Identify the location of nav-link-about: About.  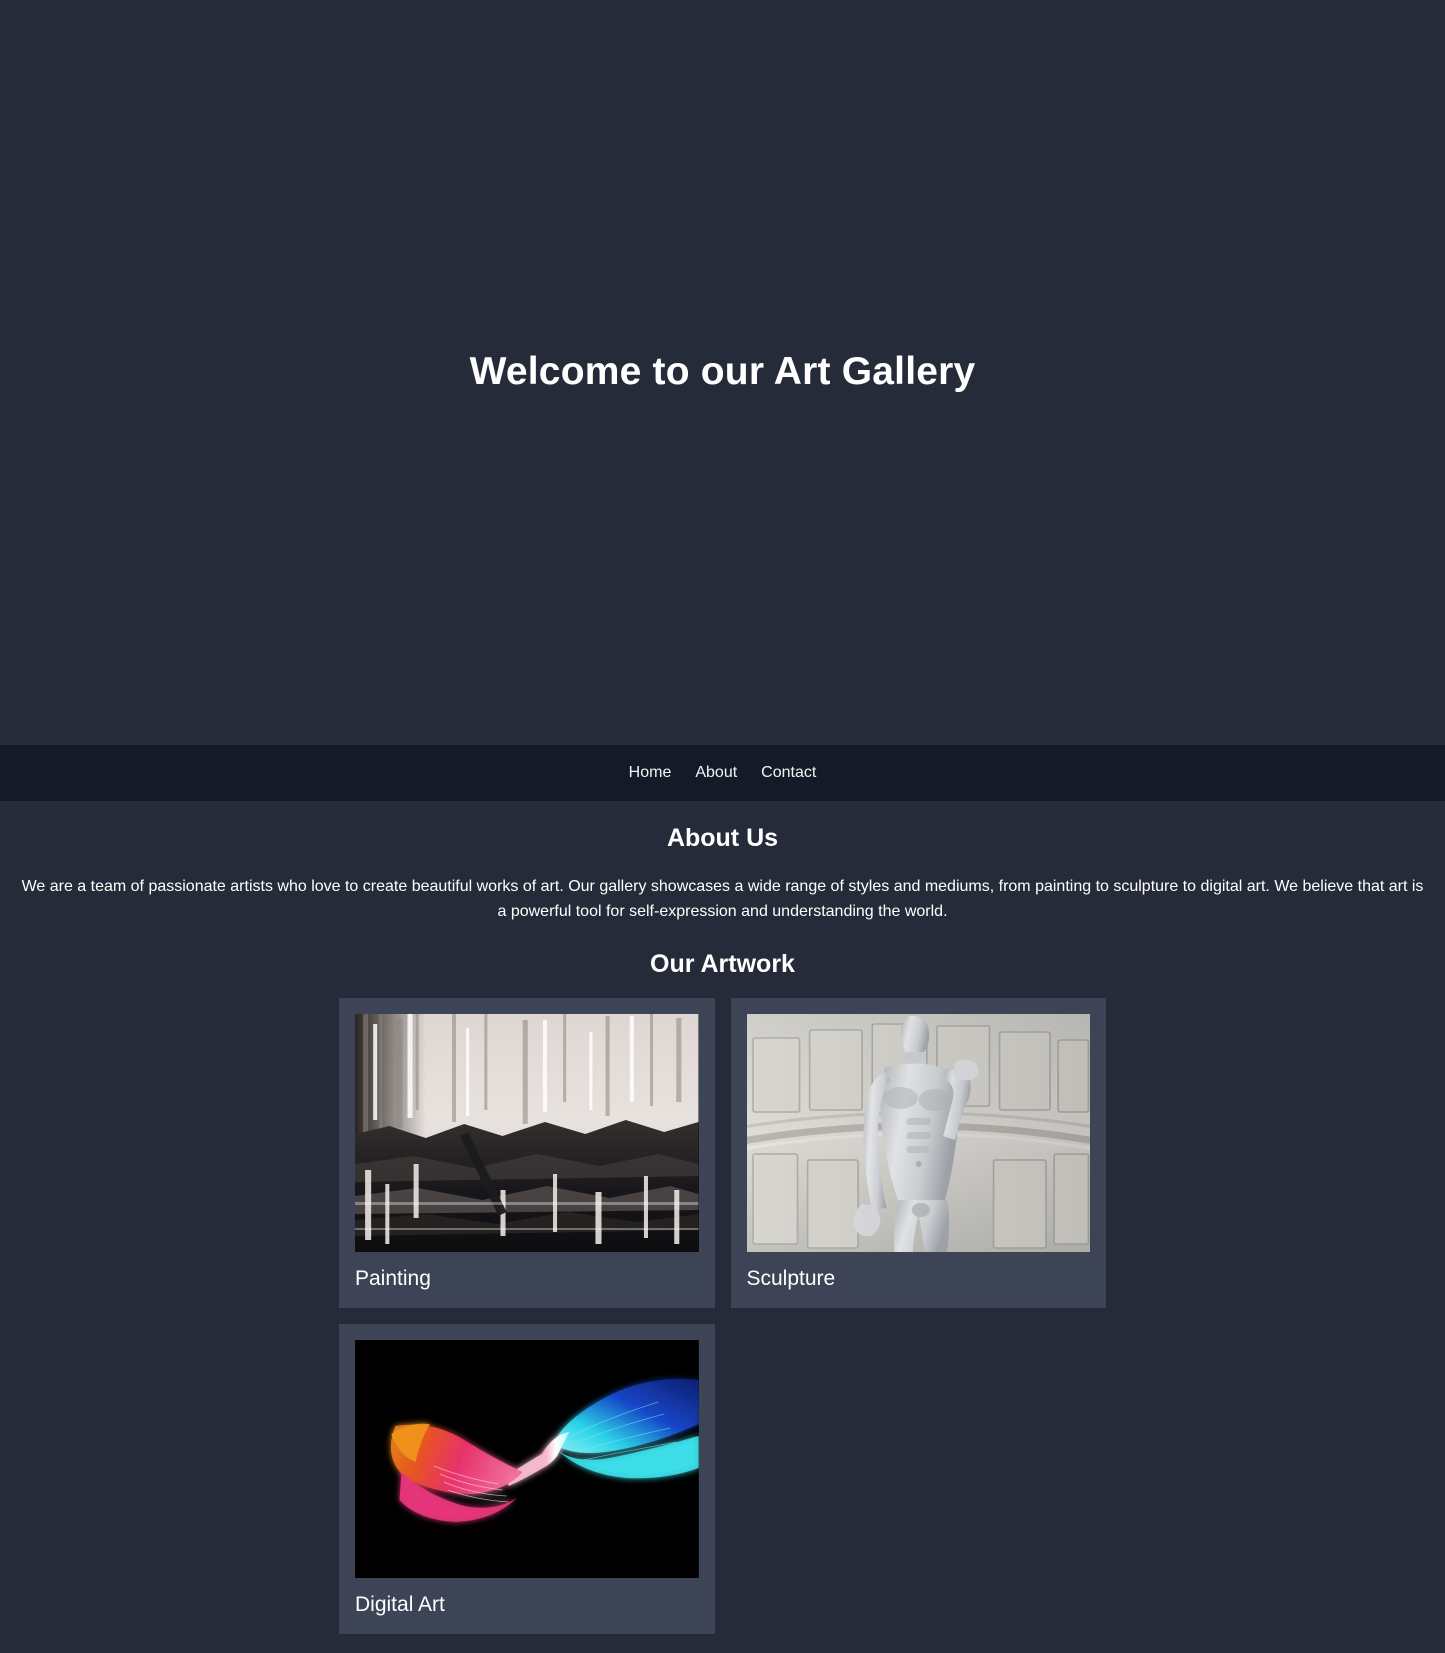
(716, 773).